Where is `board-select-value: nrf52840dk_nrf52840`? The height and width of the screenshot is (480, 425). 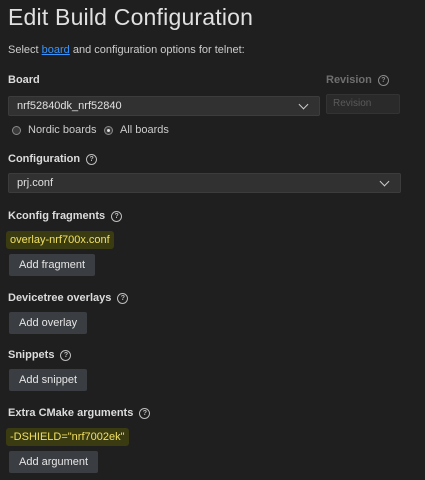 board-select-value: nrf52840dk_nrf52840 is located at coordinates (69, 106).